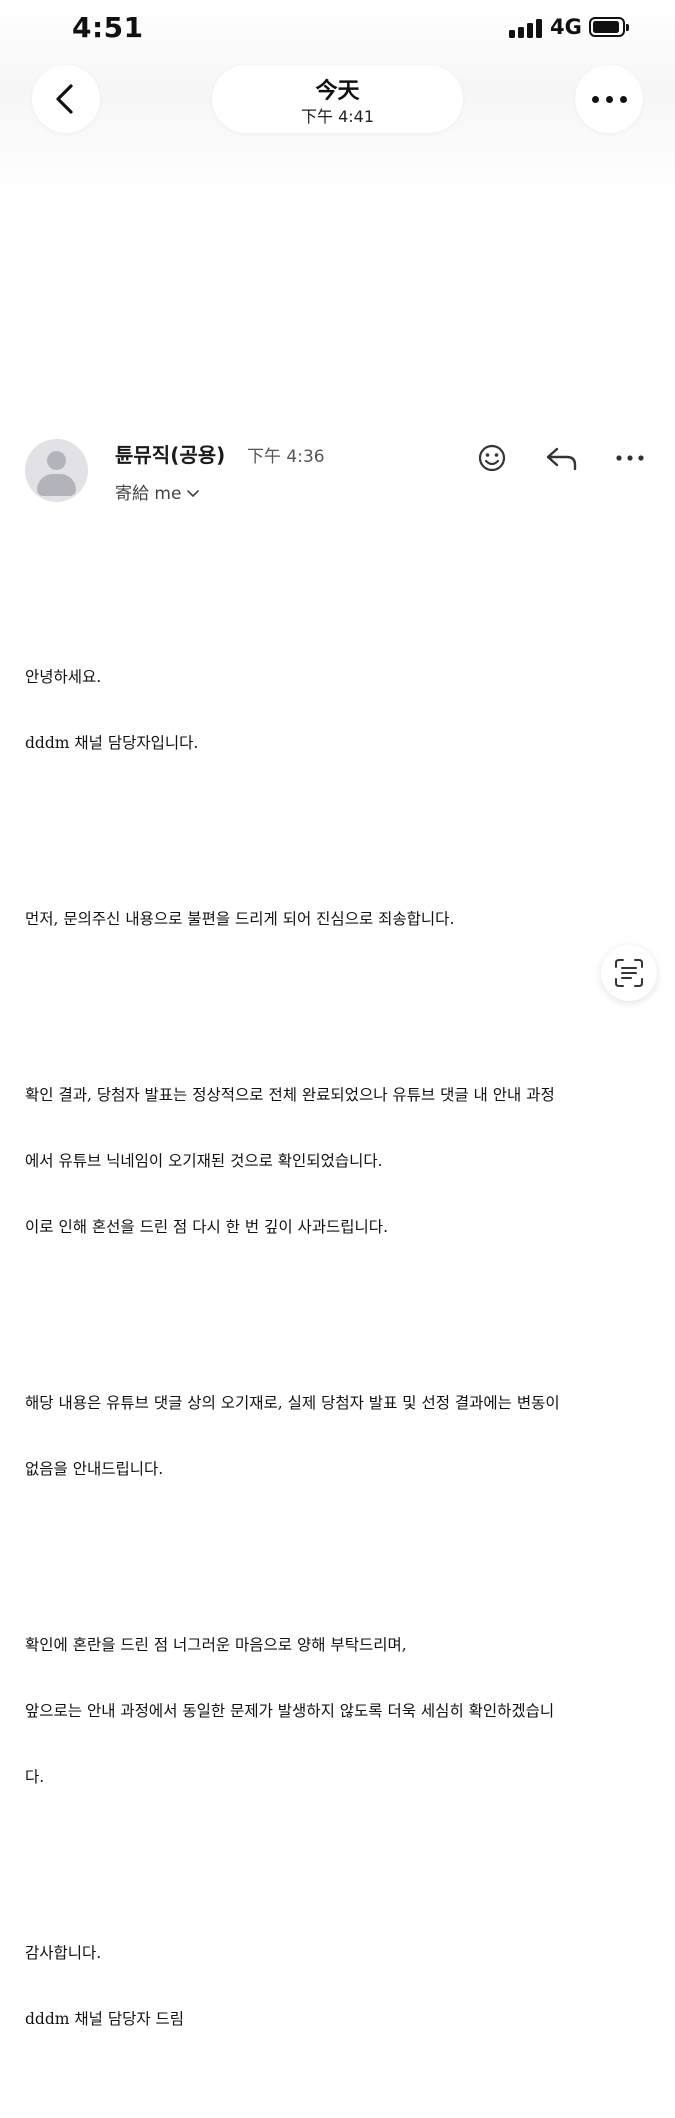  Describe the element at coordinates (148, 494) in the screenshot. I see `recipient-label: 寄給 me` at that location.